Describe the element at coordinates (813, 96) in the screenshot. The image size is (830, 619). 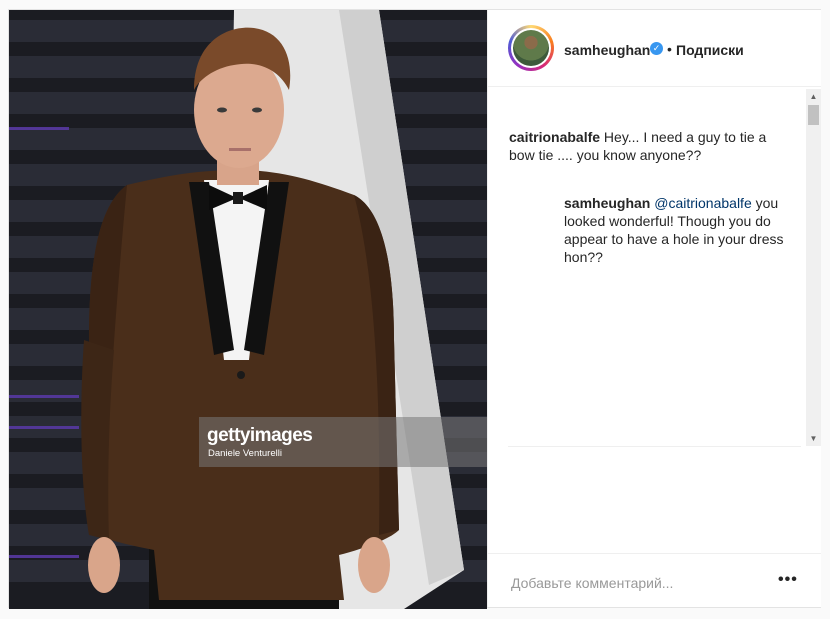
I see `scroll-up-arrow-icon: ▲` at that location.